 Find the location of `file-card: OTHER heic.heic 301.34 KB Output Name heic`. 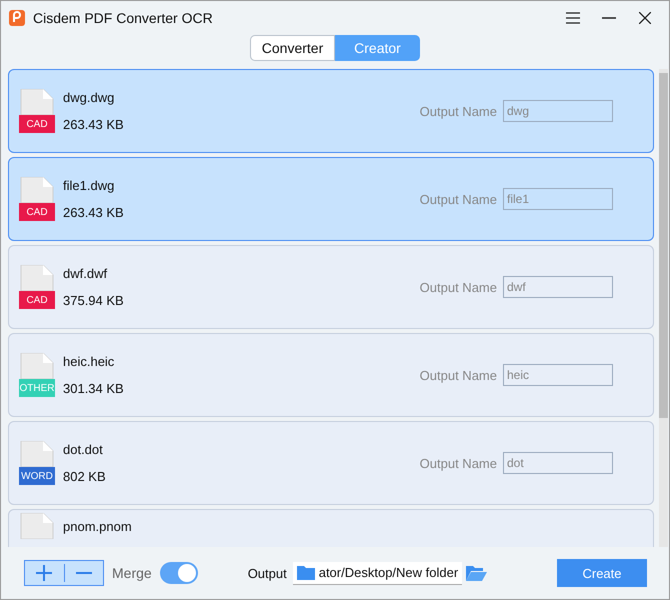

file-card: OTHER heic.heic 301.34 KB Output Name heic is located at coordinates (331, 375).